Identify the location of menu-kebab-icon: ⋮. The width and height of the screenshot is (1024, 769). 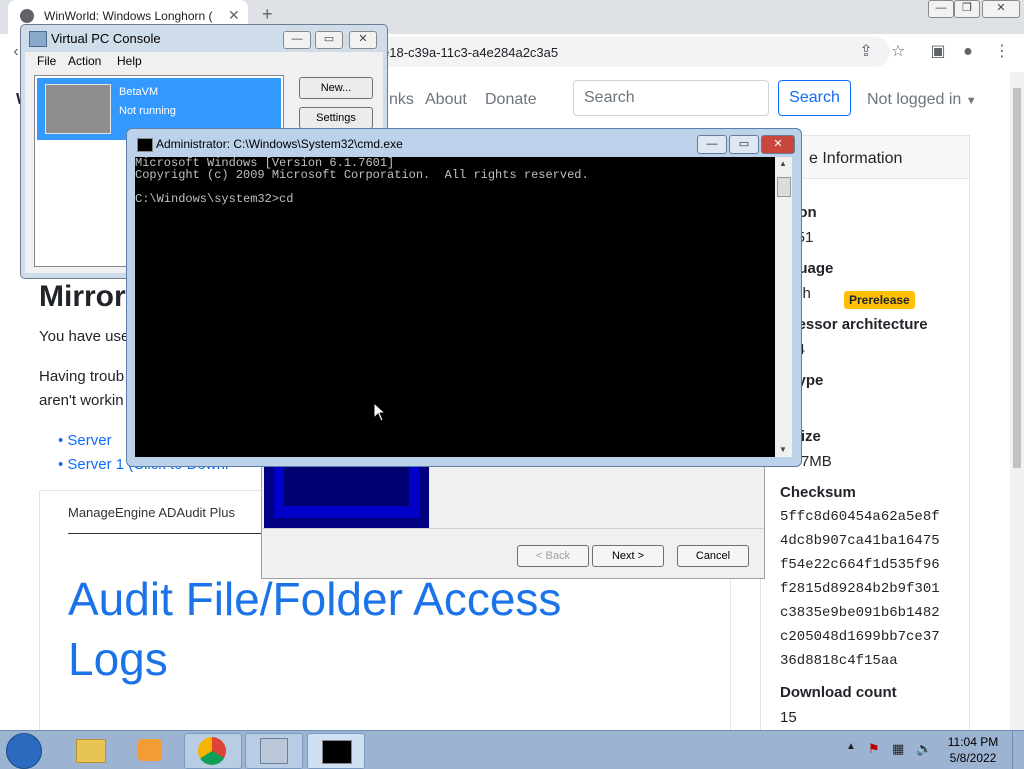
(1002, 52).